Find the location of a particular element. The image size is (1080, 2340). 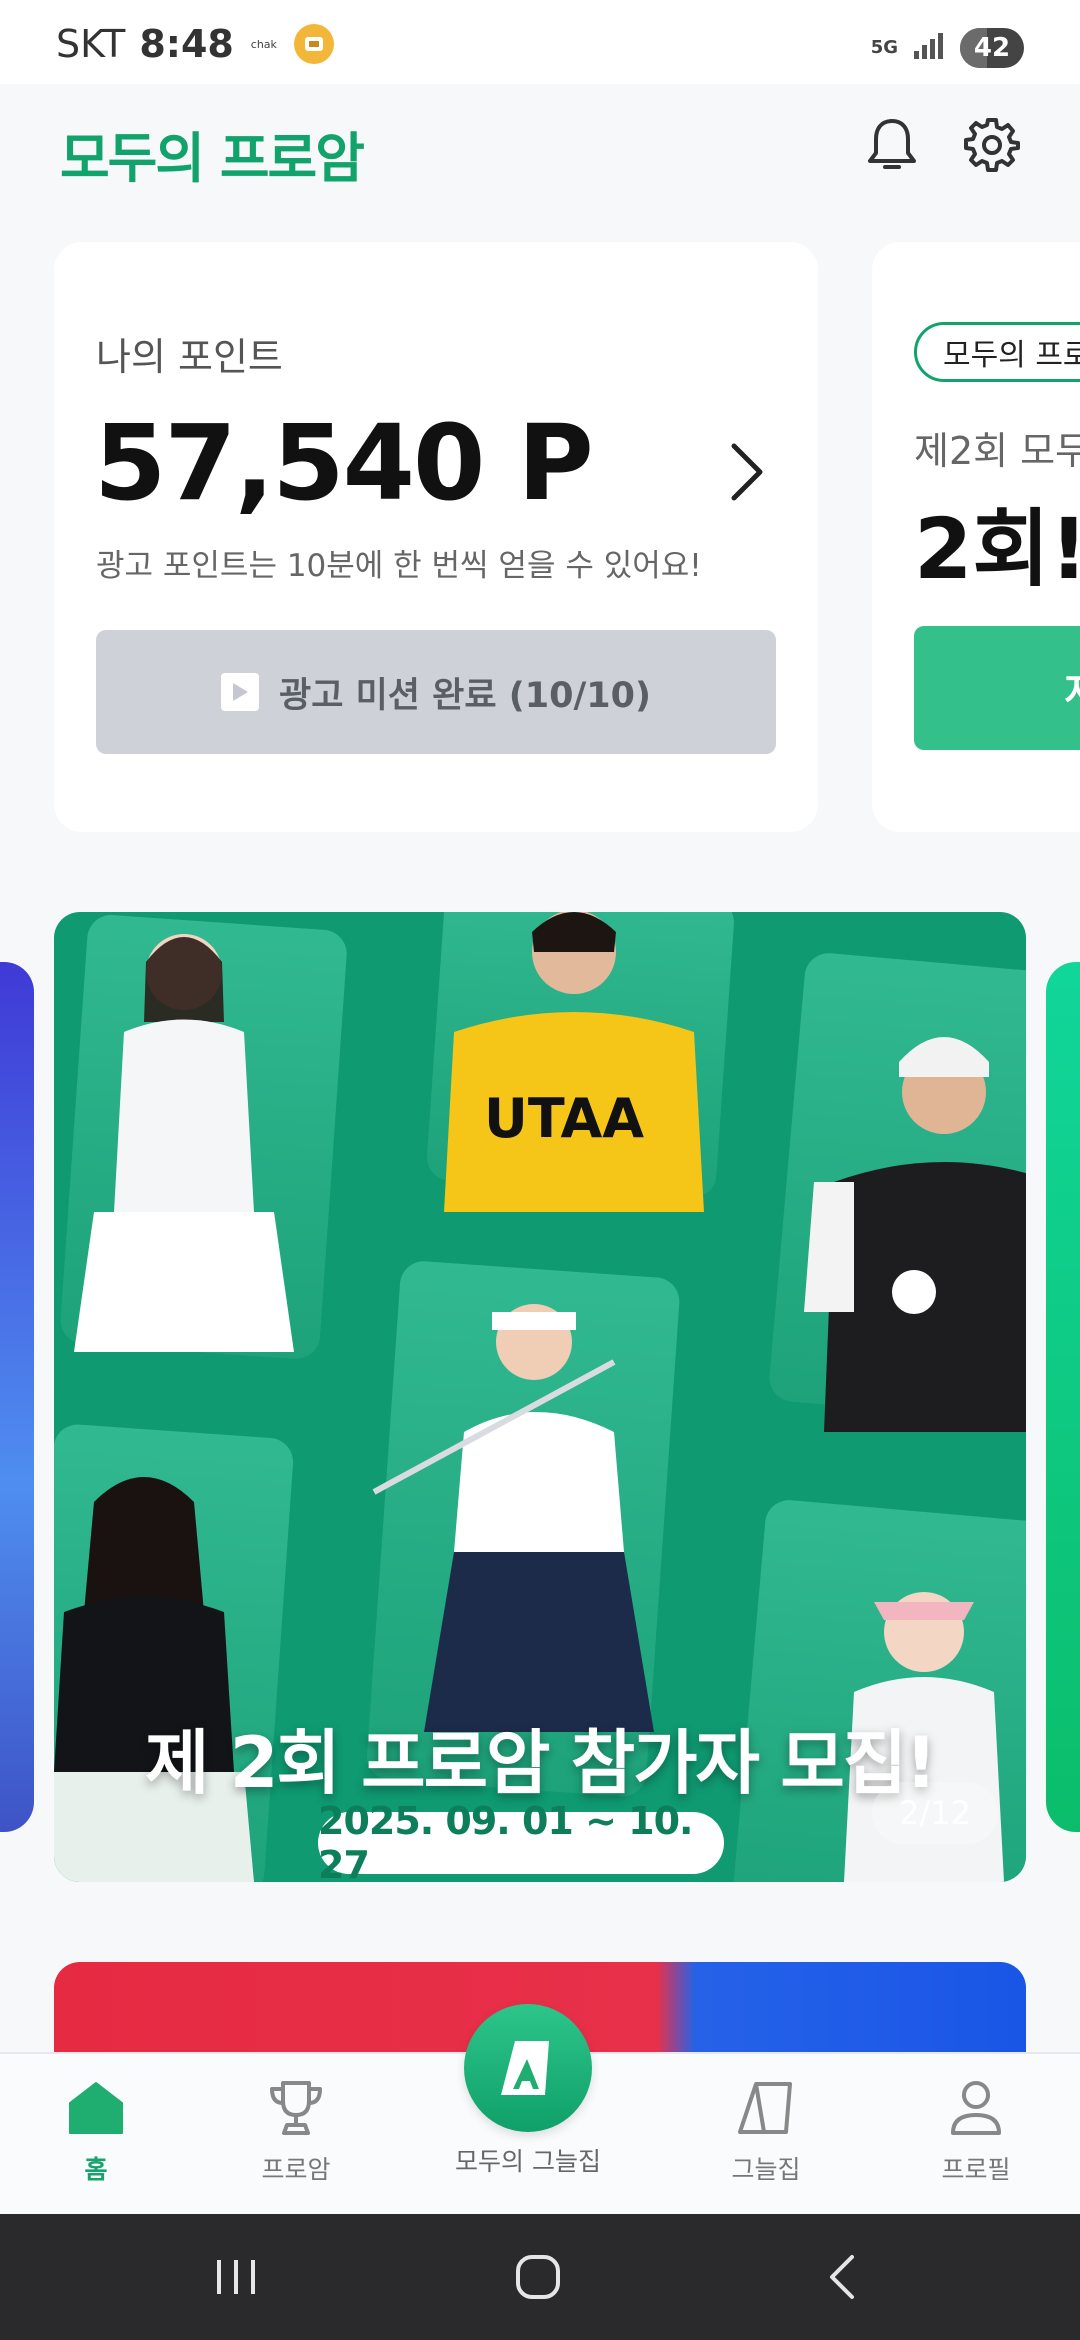

chevron-right-icon is located at coordinates (747, 472).